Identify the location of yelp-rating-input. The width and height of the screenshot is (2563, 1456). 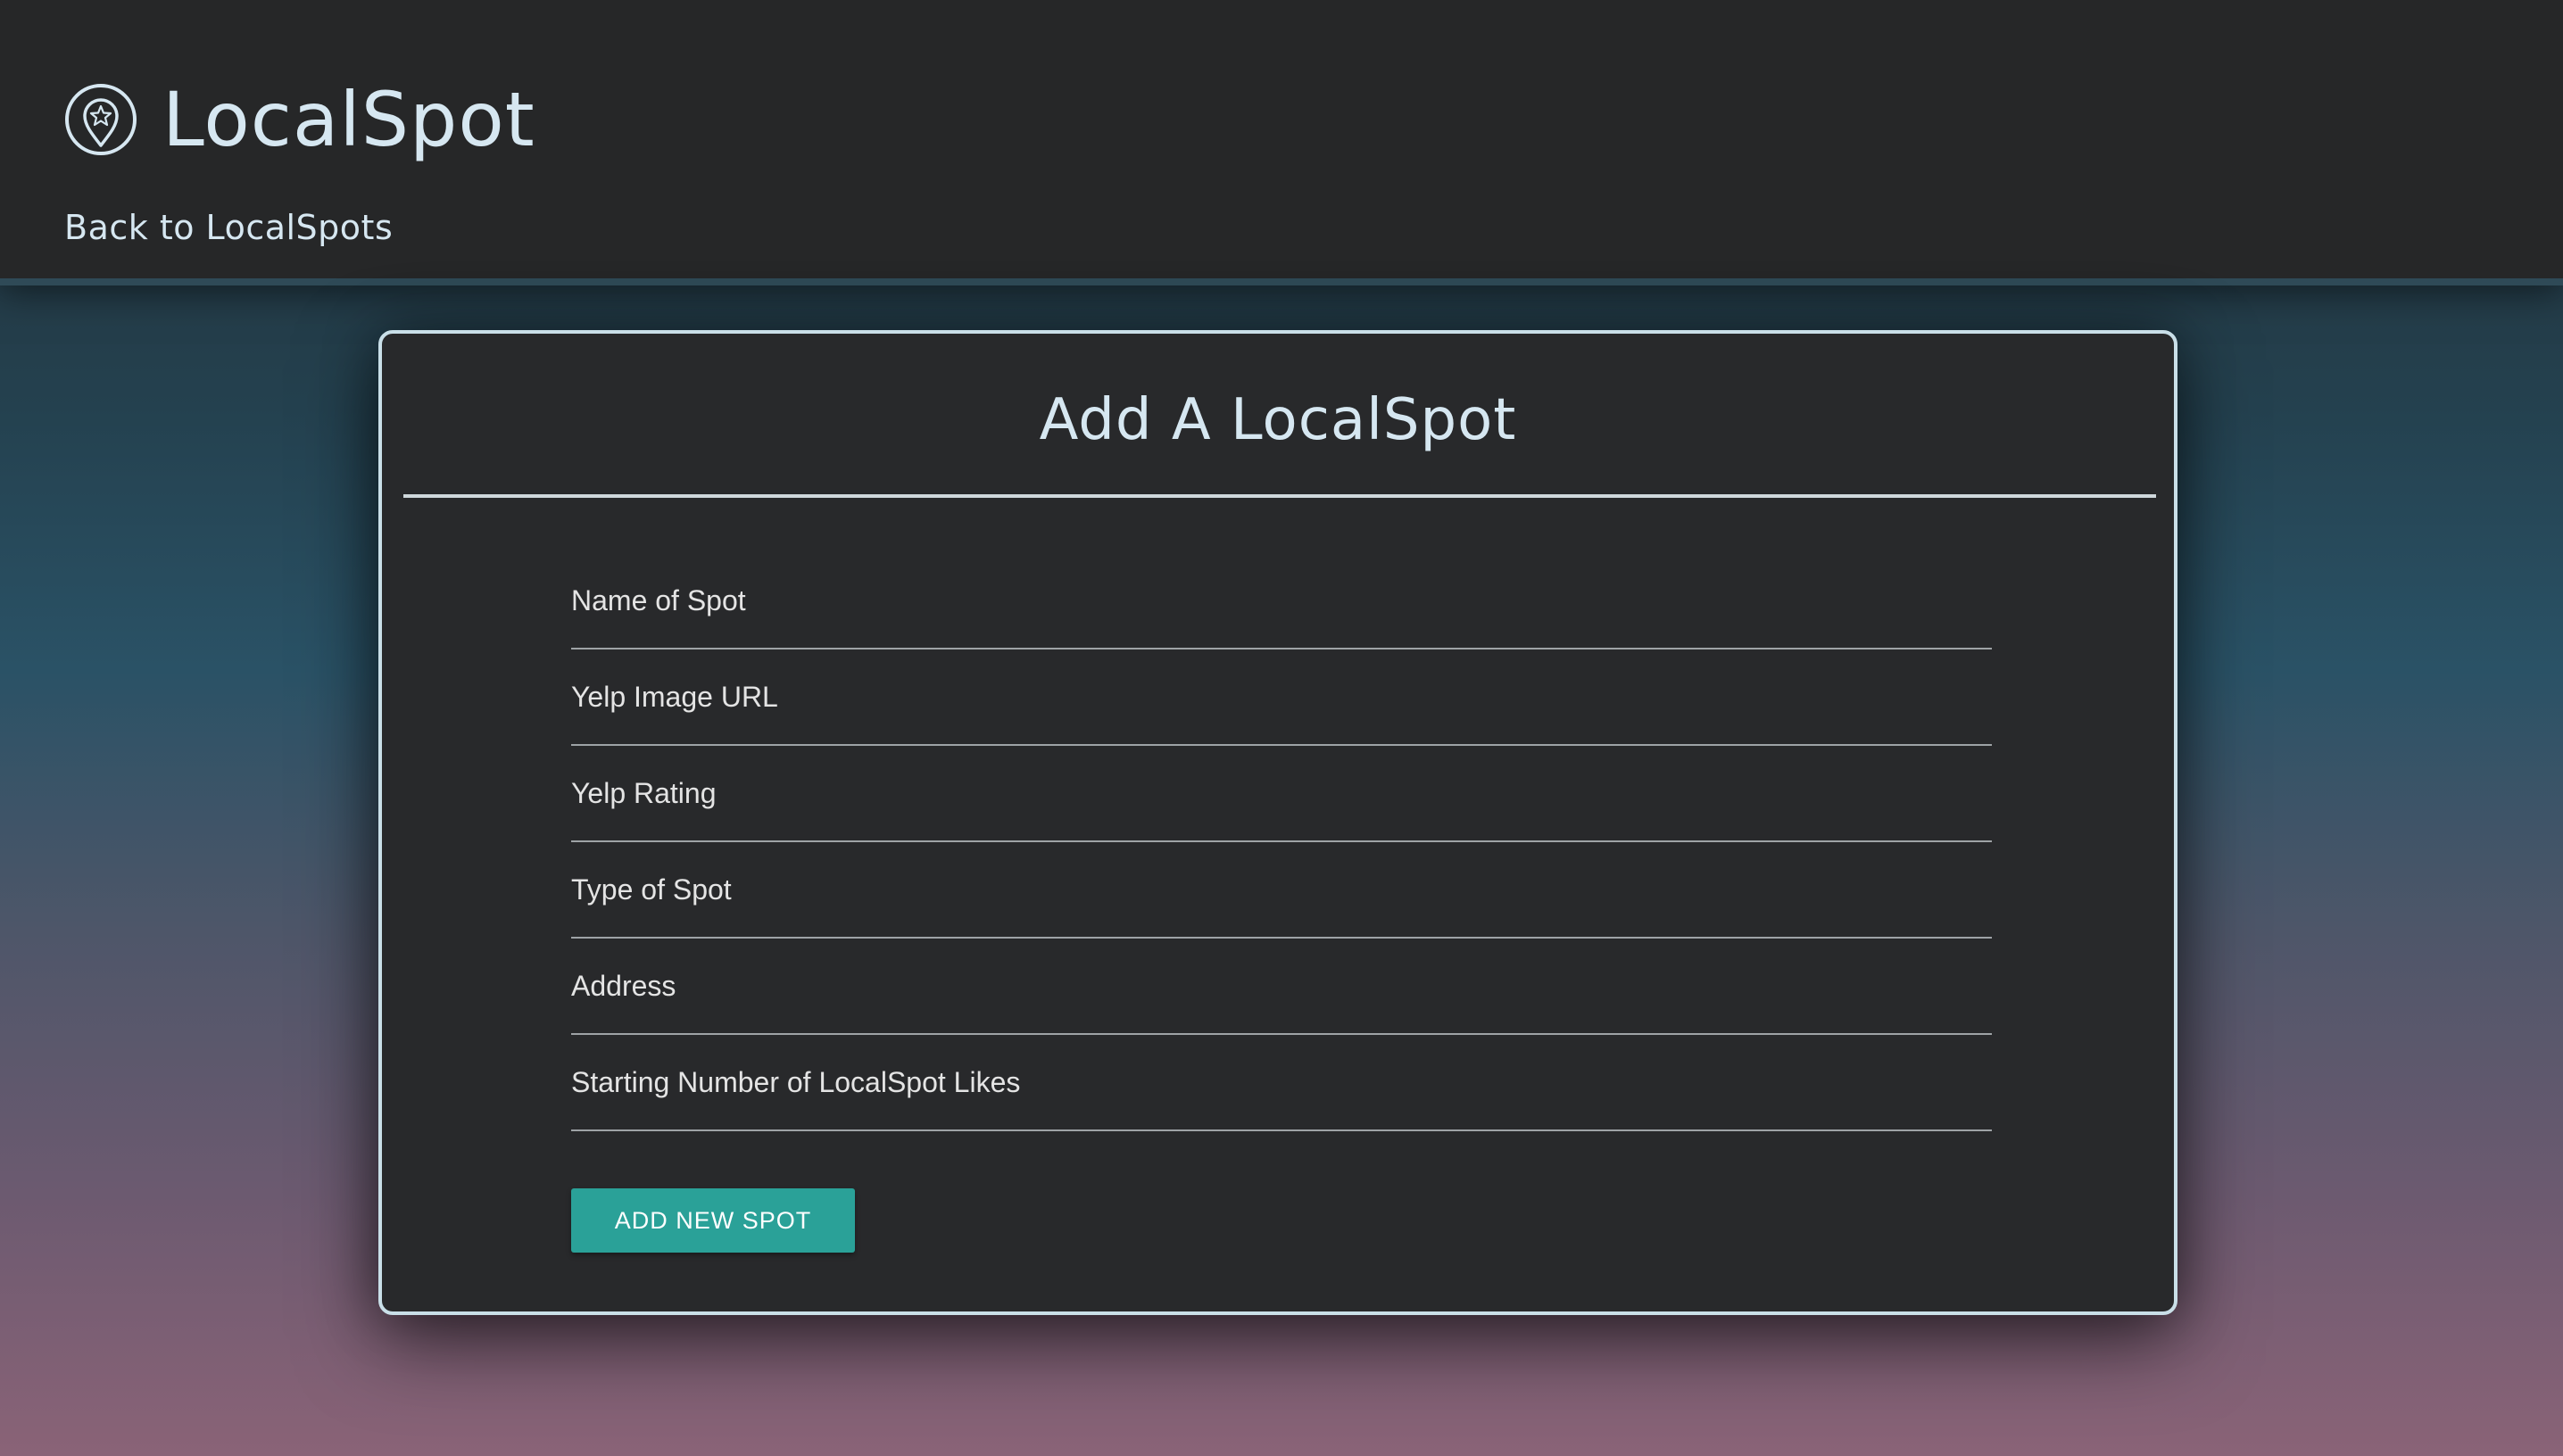
(1281, 793).